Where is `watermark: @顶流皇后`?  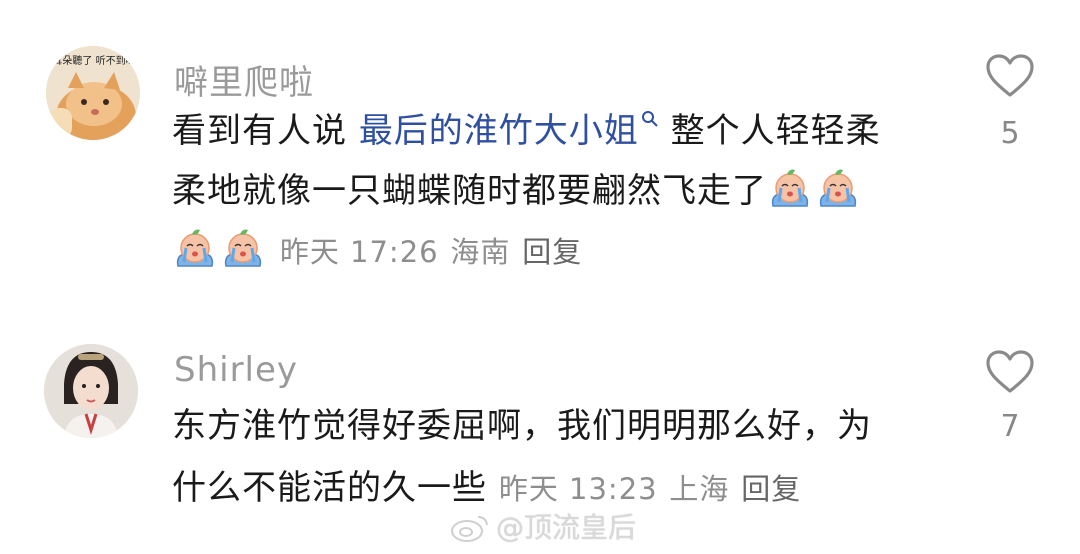 watermark: @顶流皇后 is located at coordinates (543, 526).